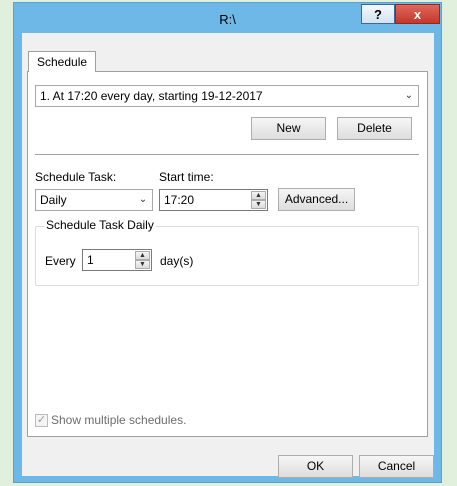 Image resolution: width=457 pixels, height=486 pixels. I want to click on show-multiple-checkbox: ✓, so click(41, 420).